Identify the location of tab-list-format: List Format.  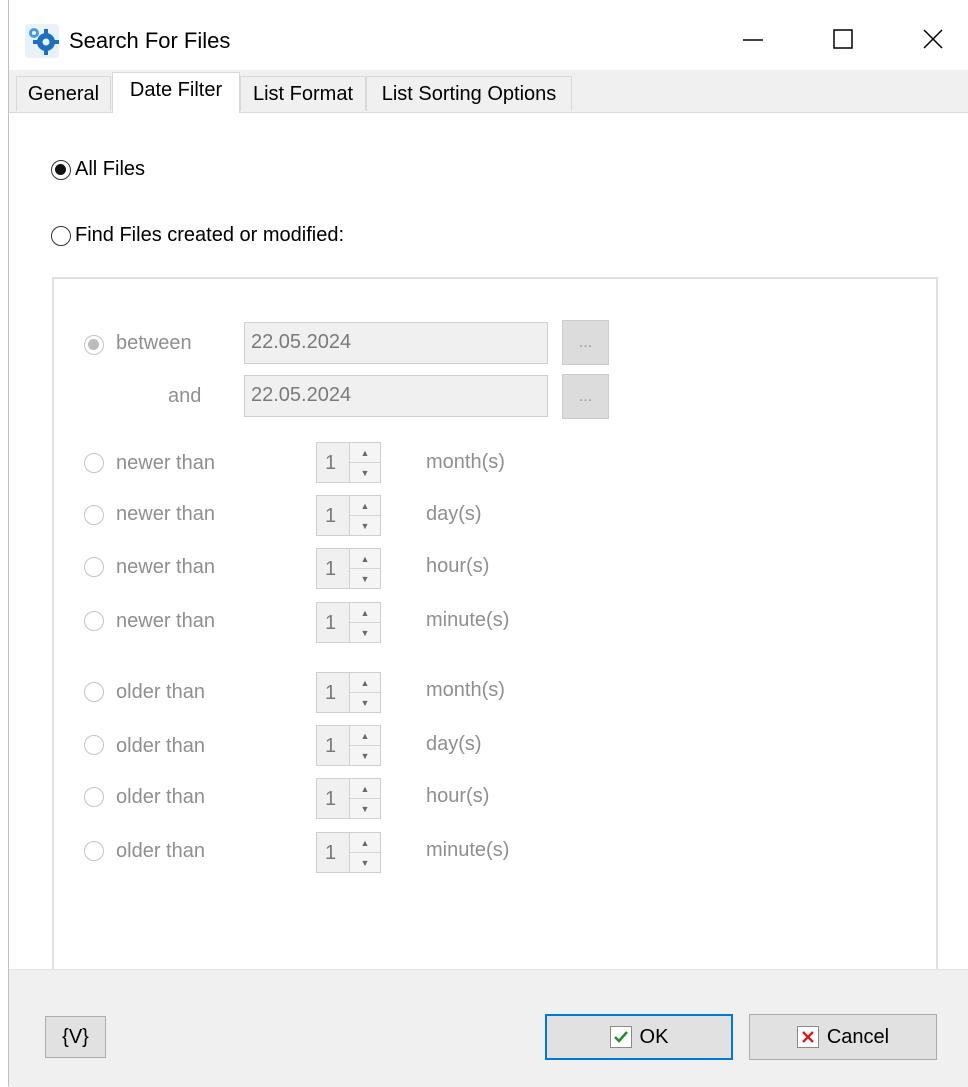
(303, 93).